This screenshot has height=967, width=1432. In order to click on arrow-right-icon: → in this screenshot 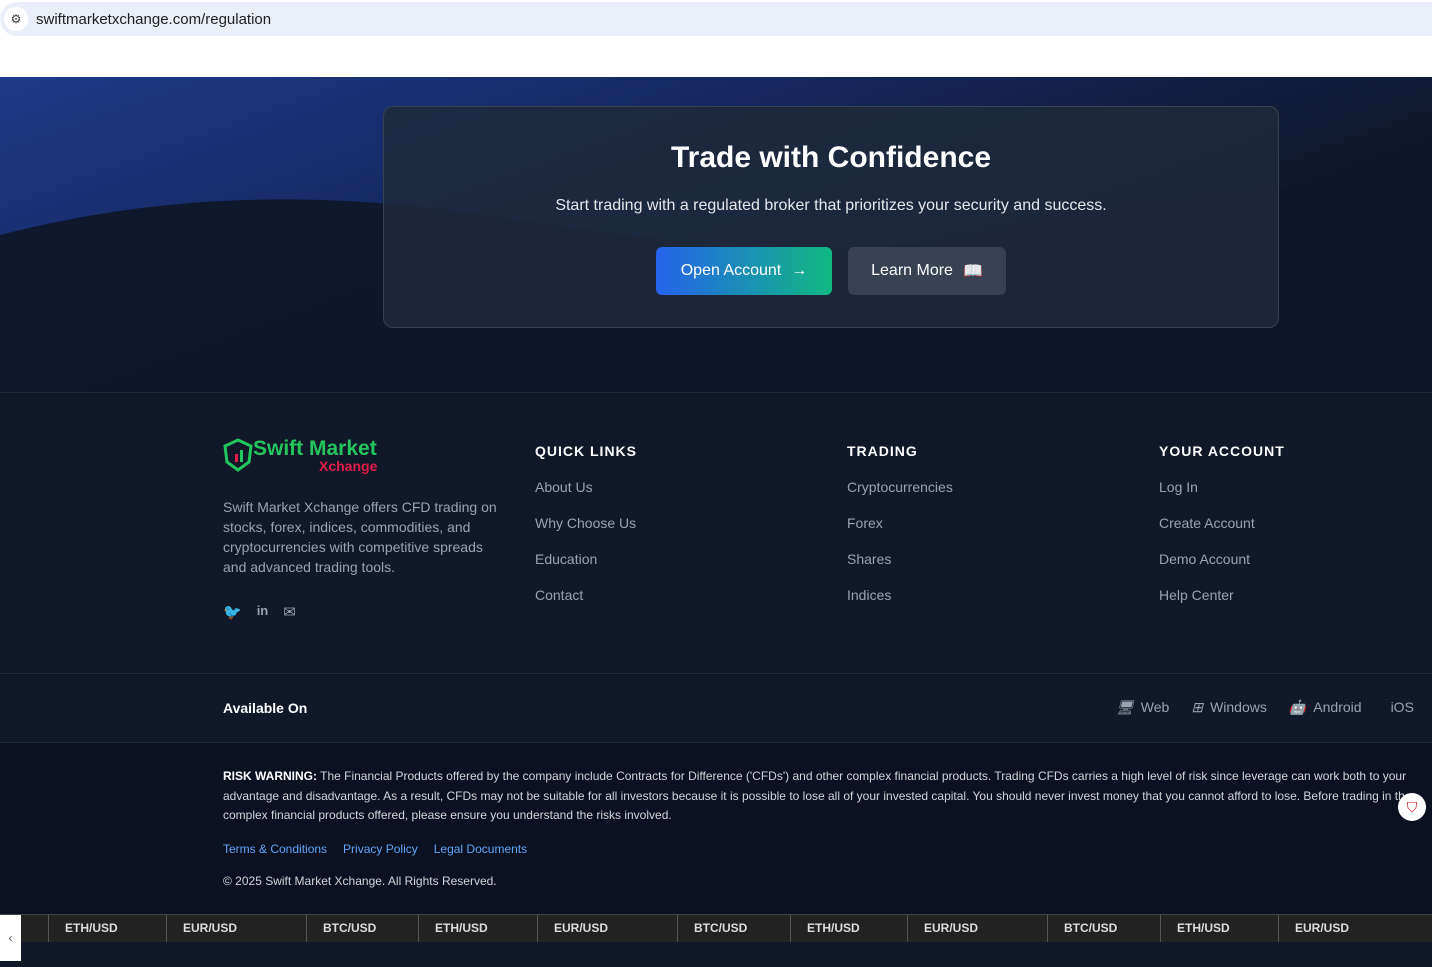, I will do `click(799, 270)`.